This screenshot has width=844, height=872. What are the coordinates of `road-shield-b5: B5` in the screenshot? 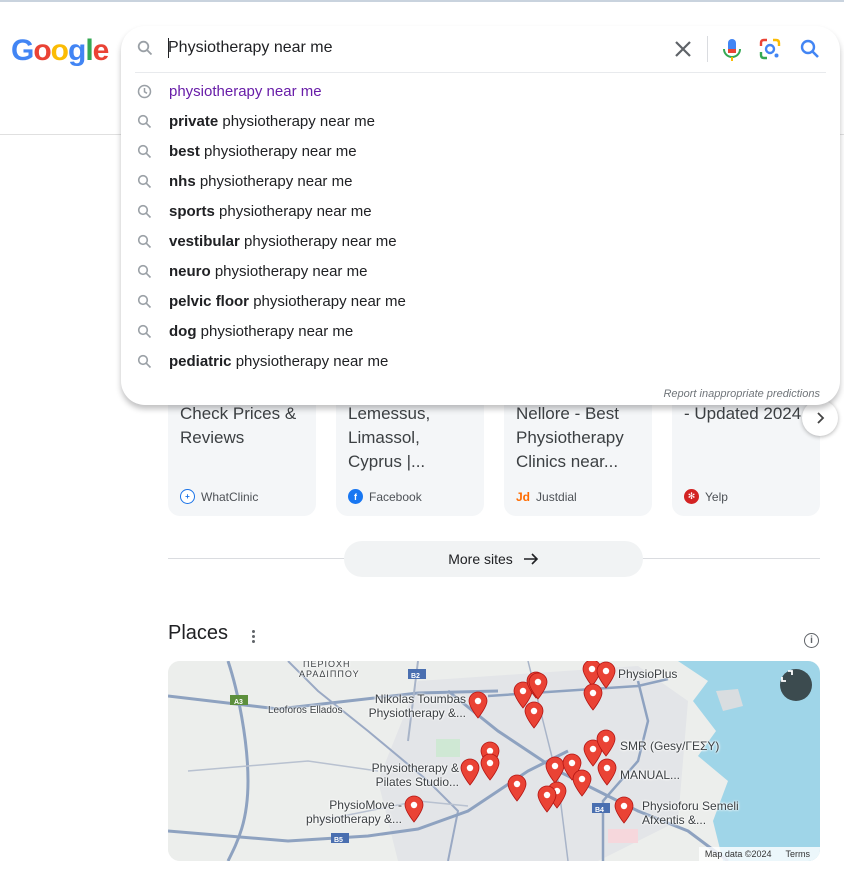 It's located at (338, 840).